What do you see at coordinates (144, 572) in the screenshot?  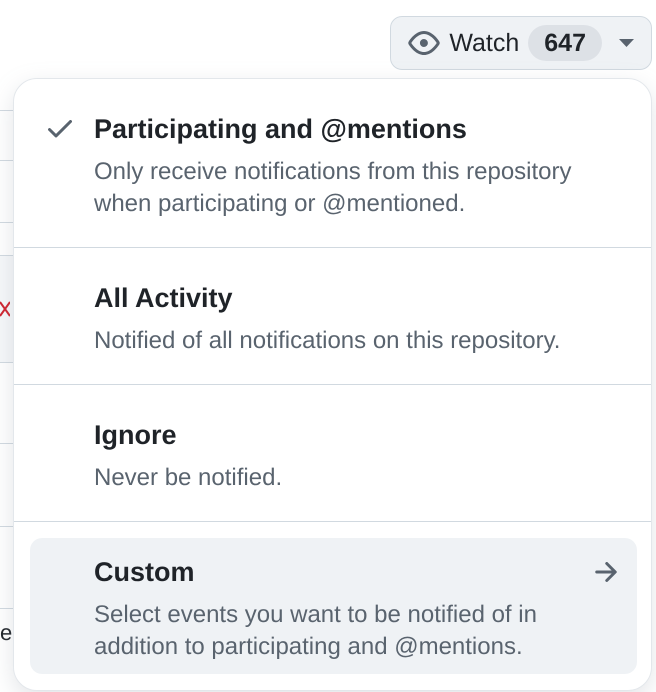 I see `option-title: Custom` at bounding box center [144, 572].